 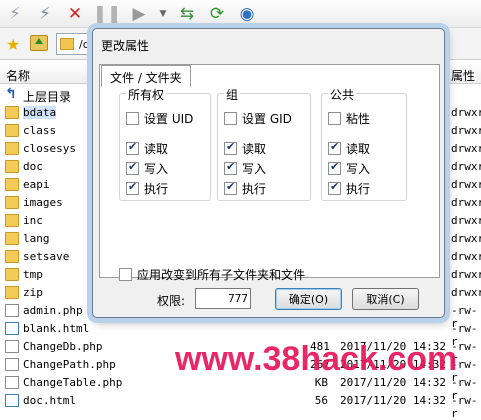 I want to click on file-name: images, so click(x=43, y=202).